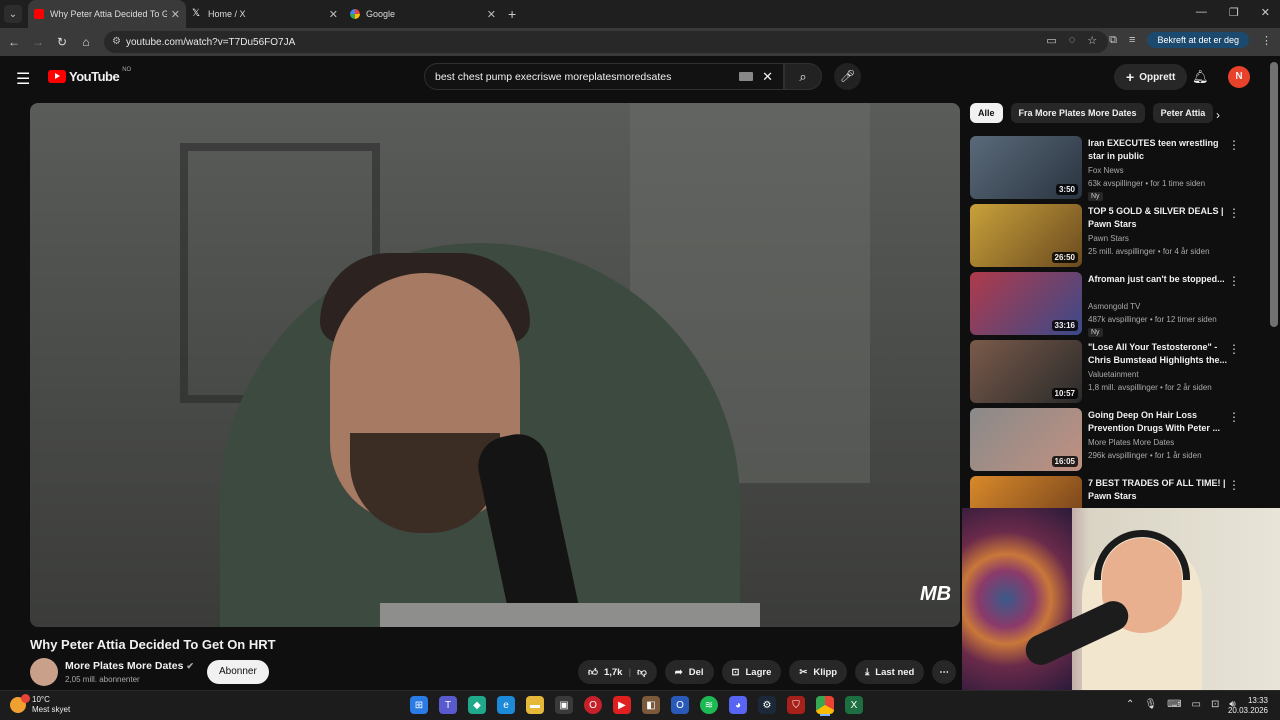 This screenshot has width=1280, height=720. I want to click on site-info-icon: ⚙, so click(116, 41).